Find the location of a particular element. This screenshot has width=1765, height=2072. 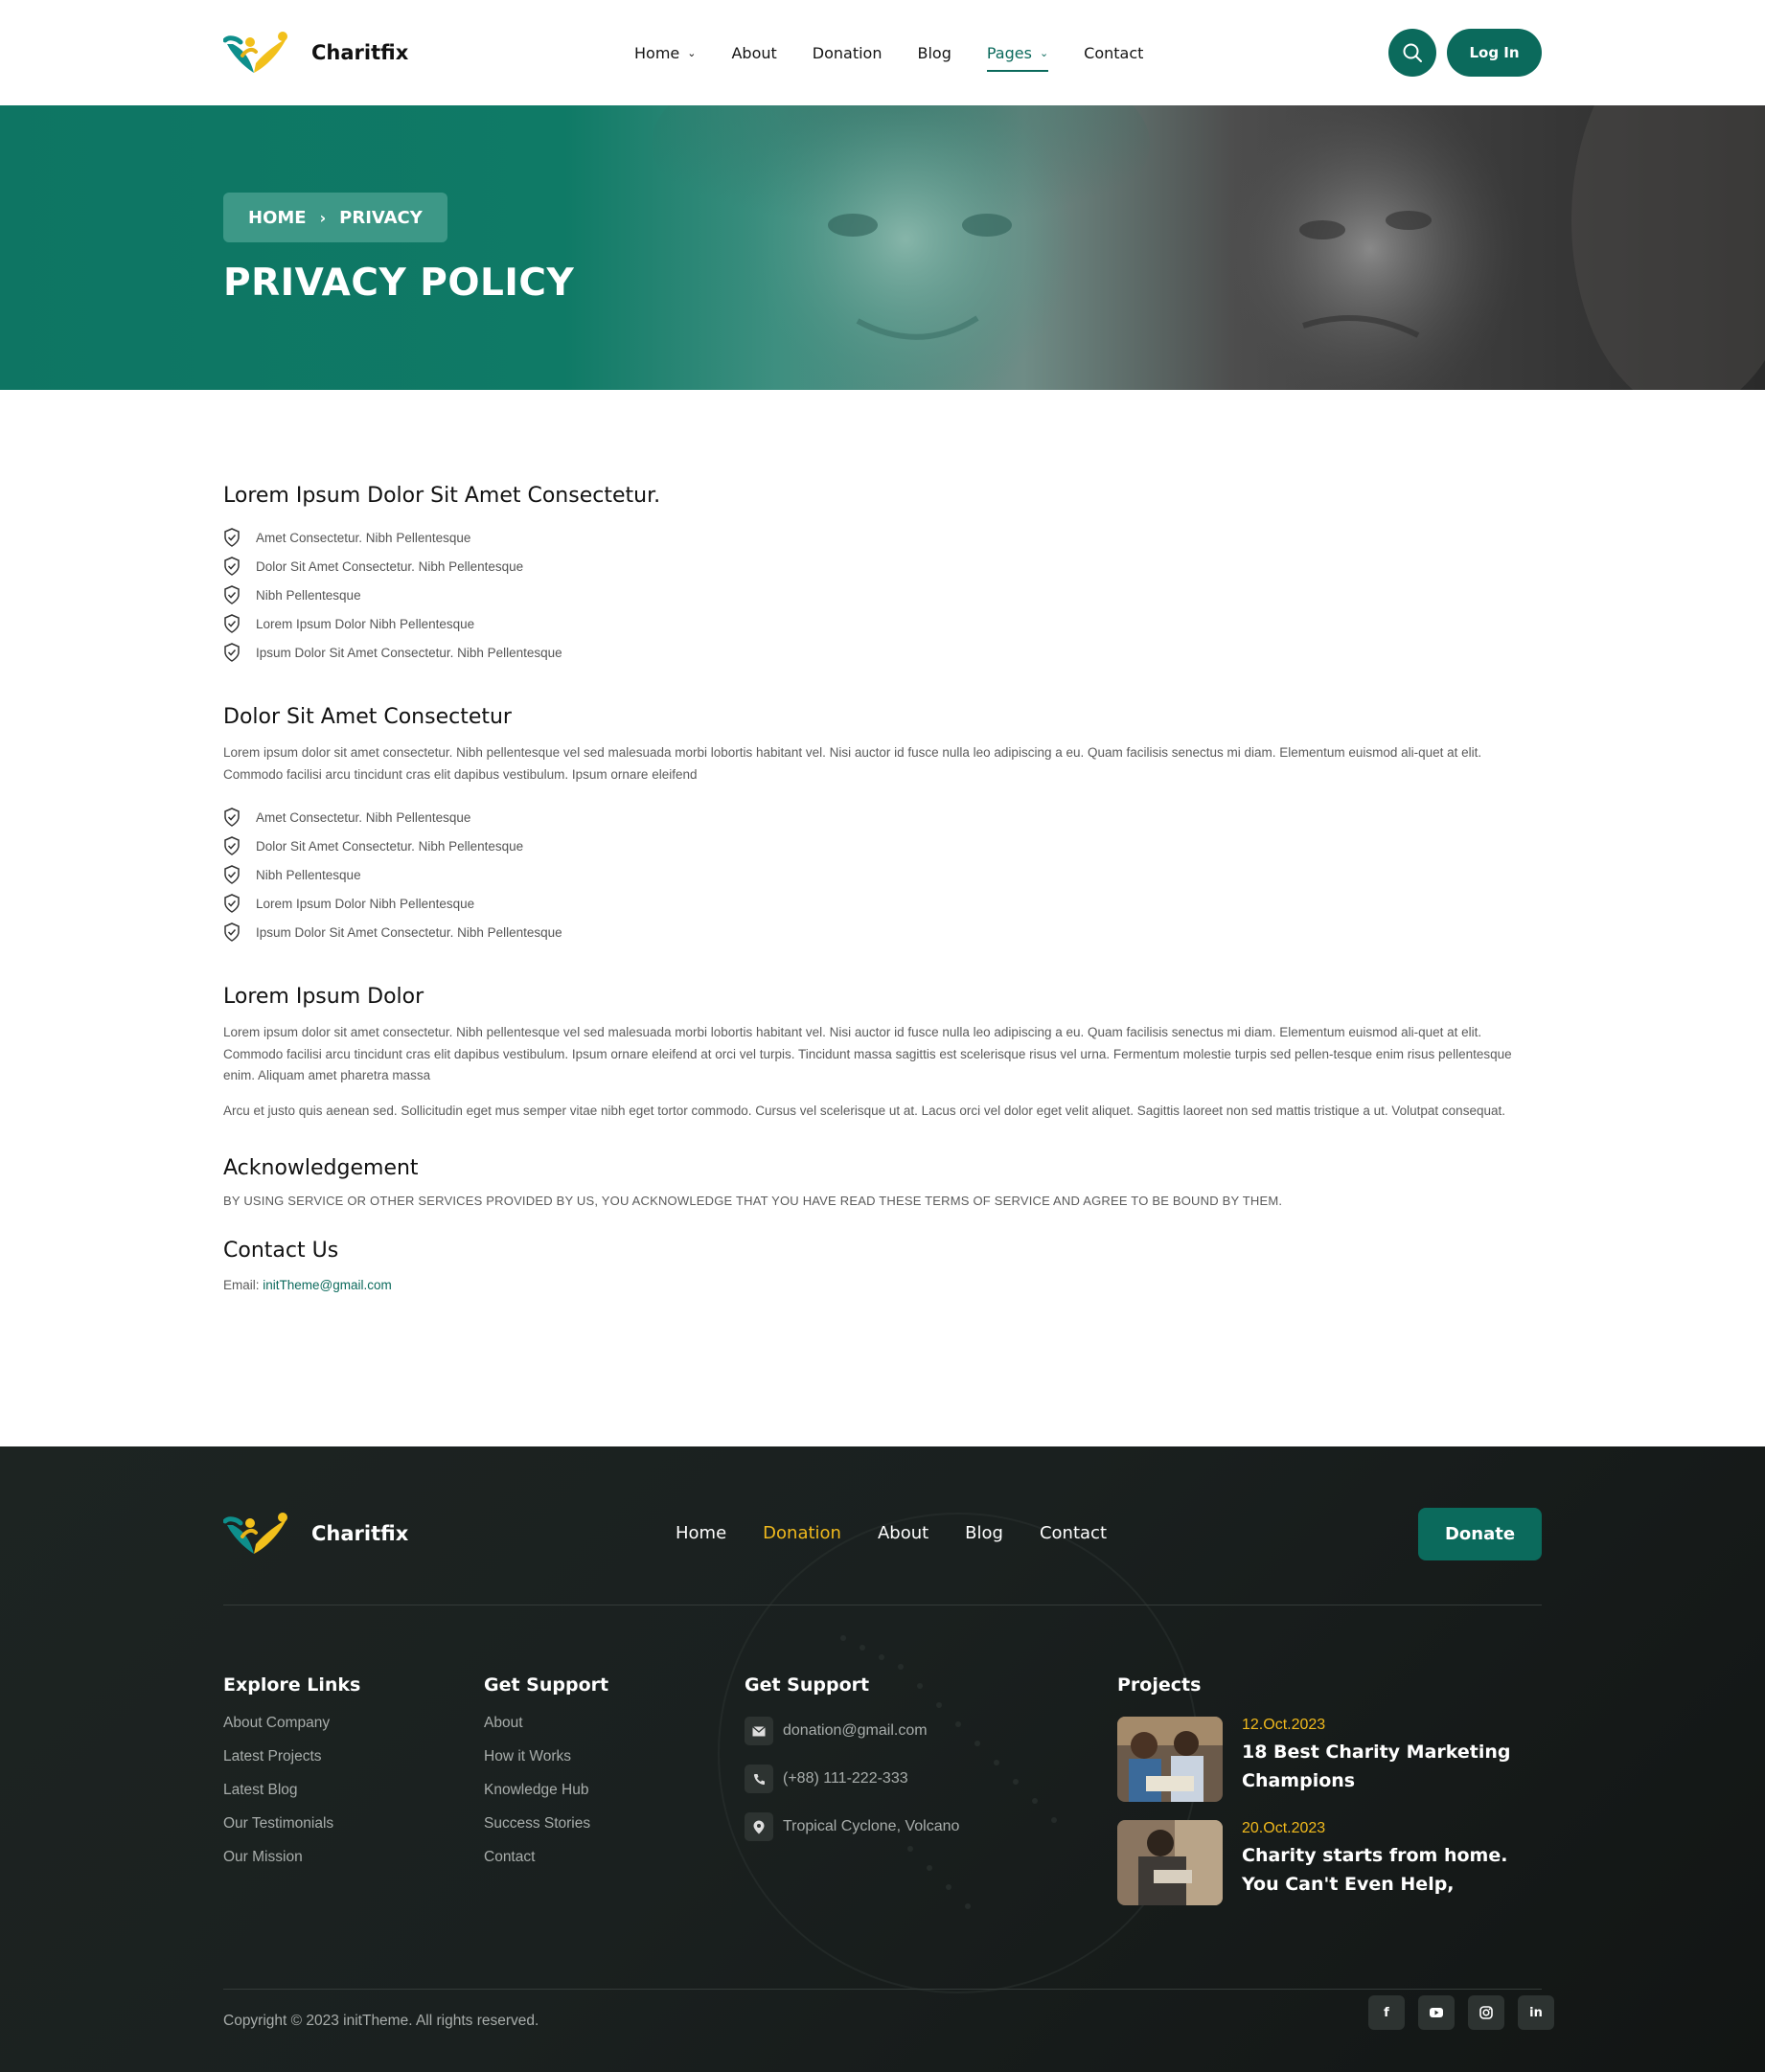

youtube-icon is located at coordinates (1436, 2012).